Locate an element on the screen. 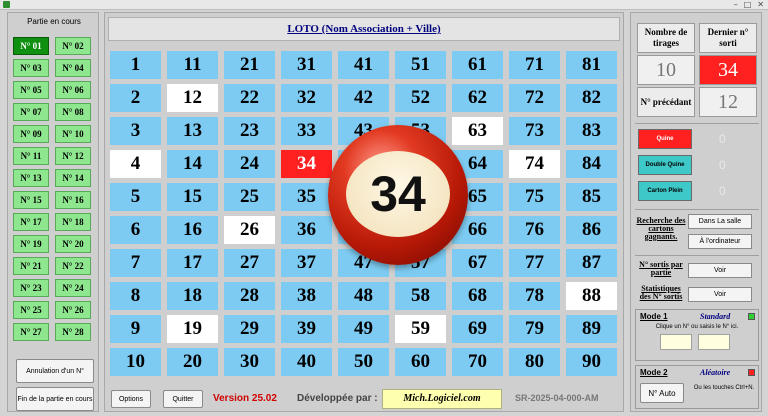 The image size is (768, 416). statistics-view-button: Voir is located at coordinates (720, 294).